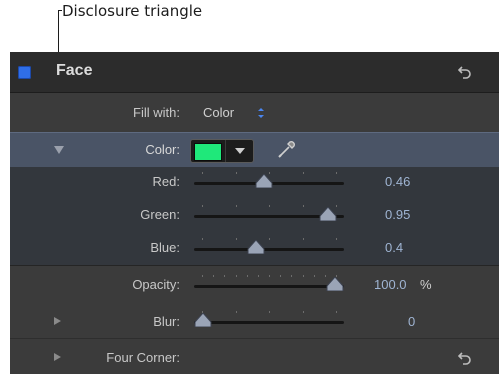 The height and width of the screenshot is (375, 499). What do you see at coordinates (165, 247) in the screenshot?
I see `blue-label: Blue:` at bounding box center [165, 247].